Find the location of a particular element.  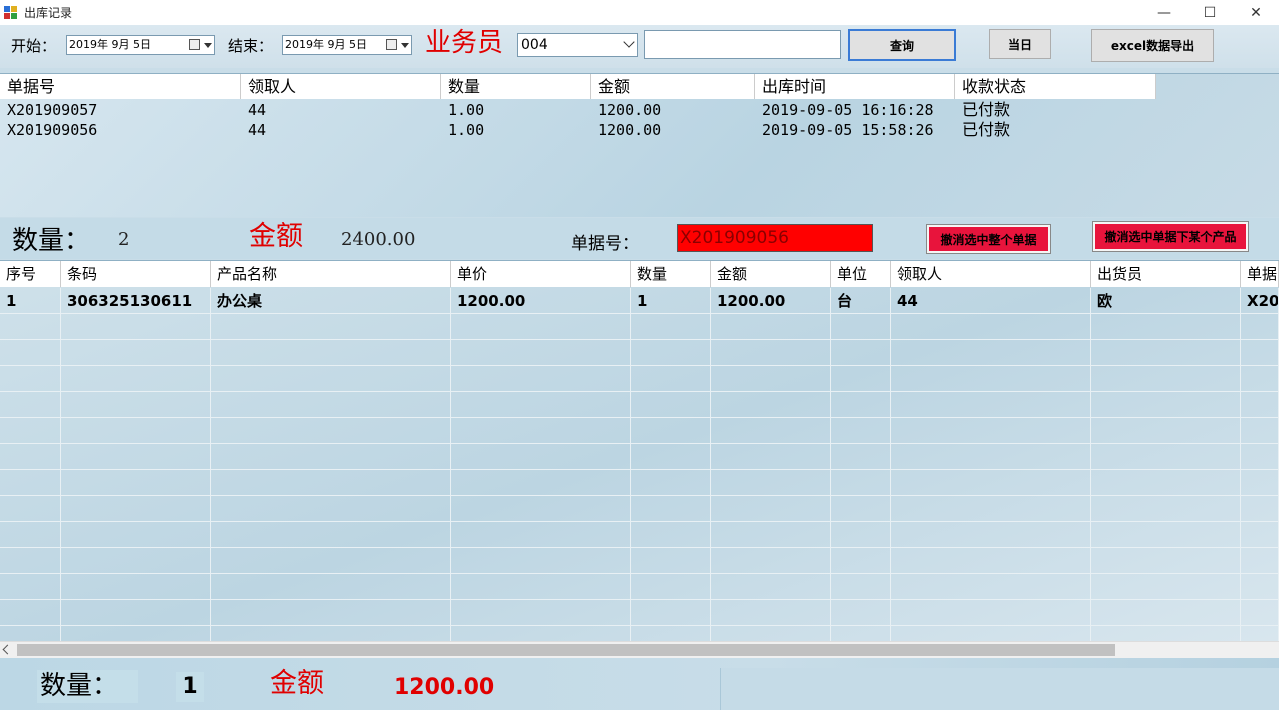

cancel-order-button: 撤消选中整个单据 is located at coordinates (988, 239).